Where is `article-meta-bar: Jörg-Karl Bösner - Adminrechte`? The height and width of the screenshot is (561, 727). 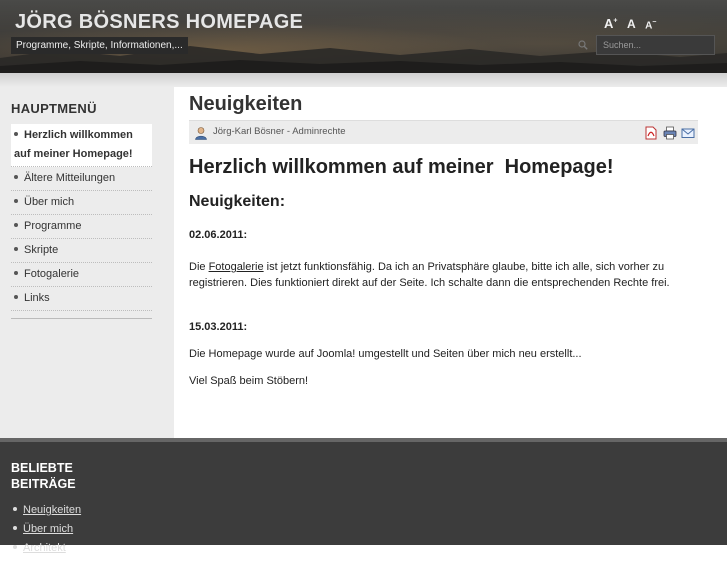
article-meta-bar: Jörg-Karl Bösner - Adminrechte is located at coordinates (443, 132).